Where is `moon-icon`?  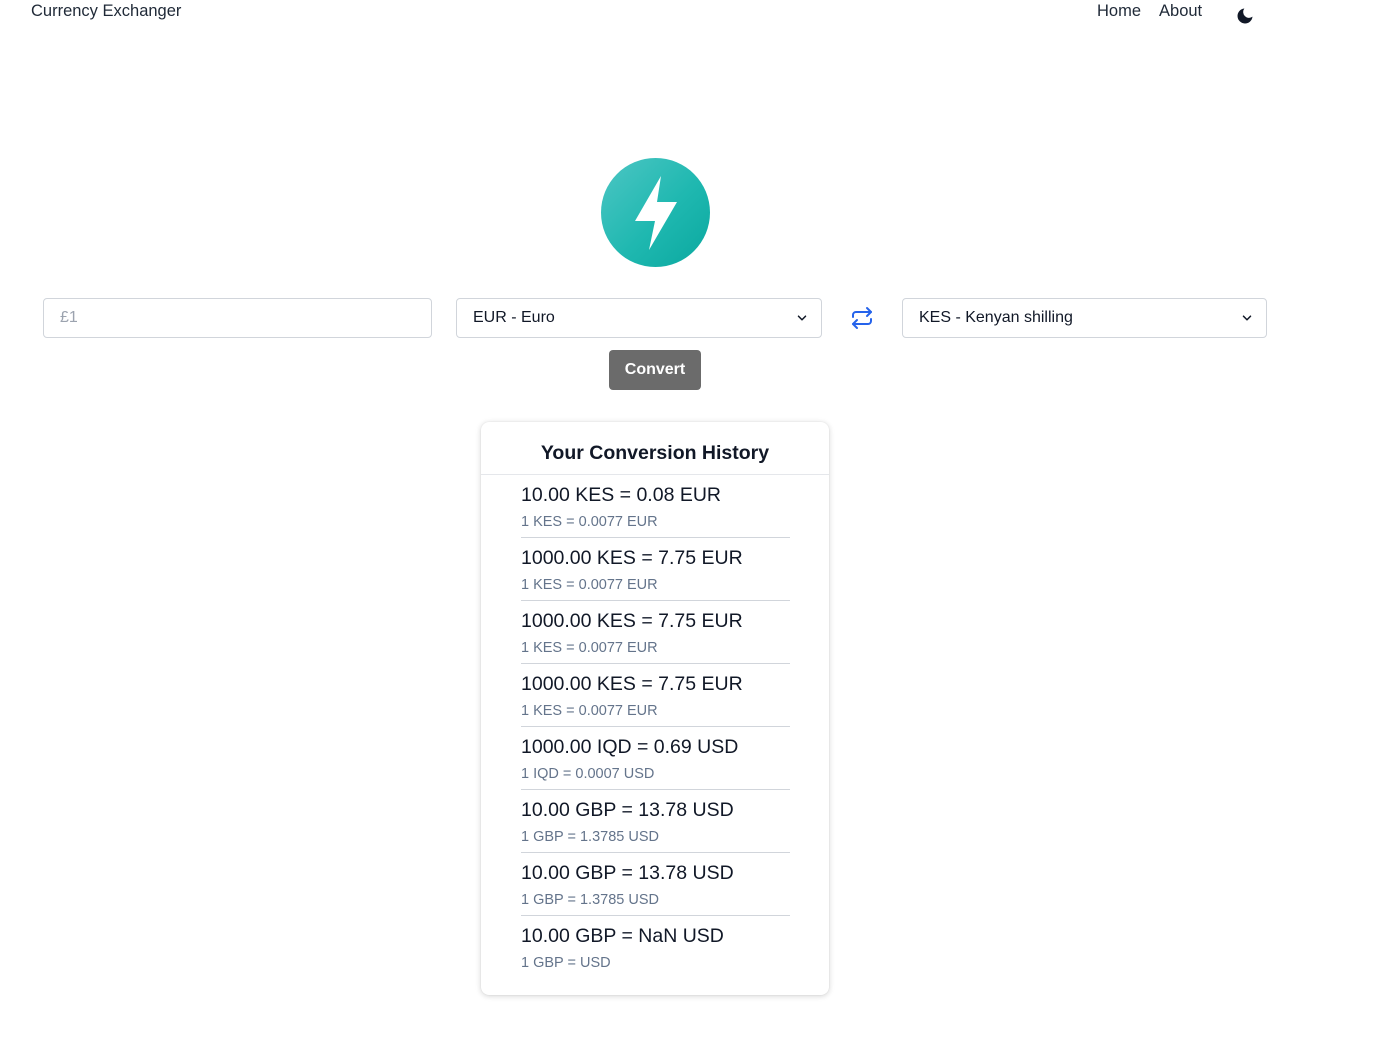 moon-icon is located at coordinates (1245, 16).